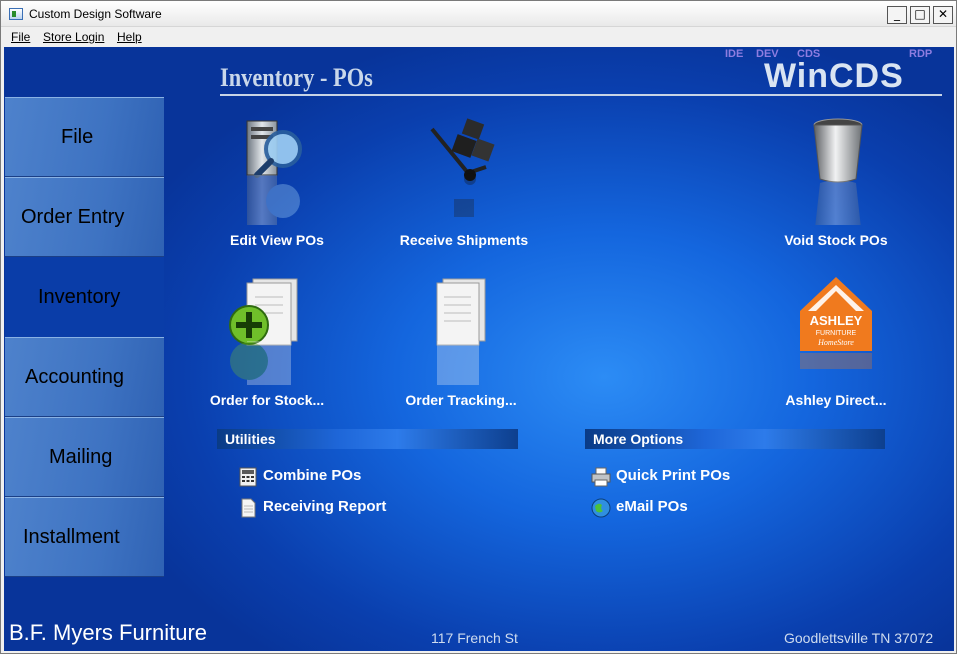 Image resolution: width=957 pixels, height=654 pixels. I want to click on tile-label: Void Stock POs, so click(836, 240).